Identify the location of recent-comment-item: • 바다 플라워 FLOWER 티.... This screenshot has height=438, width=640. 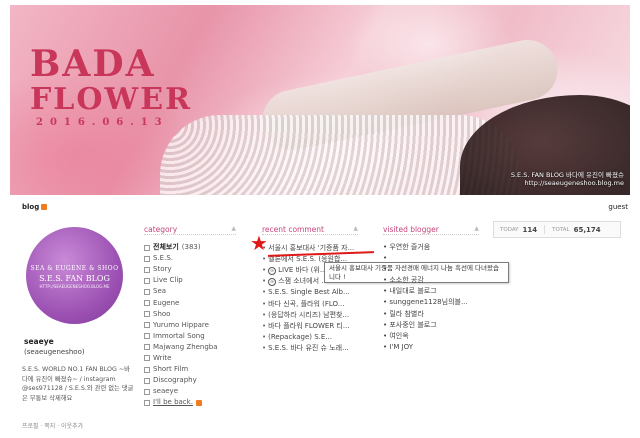
(308, 326).